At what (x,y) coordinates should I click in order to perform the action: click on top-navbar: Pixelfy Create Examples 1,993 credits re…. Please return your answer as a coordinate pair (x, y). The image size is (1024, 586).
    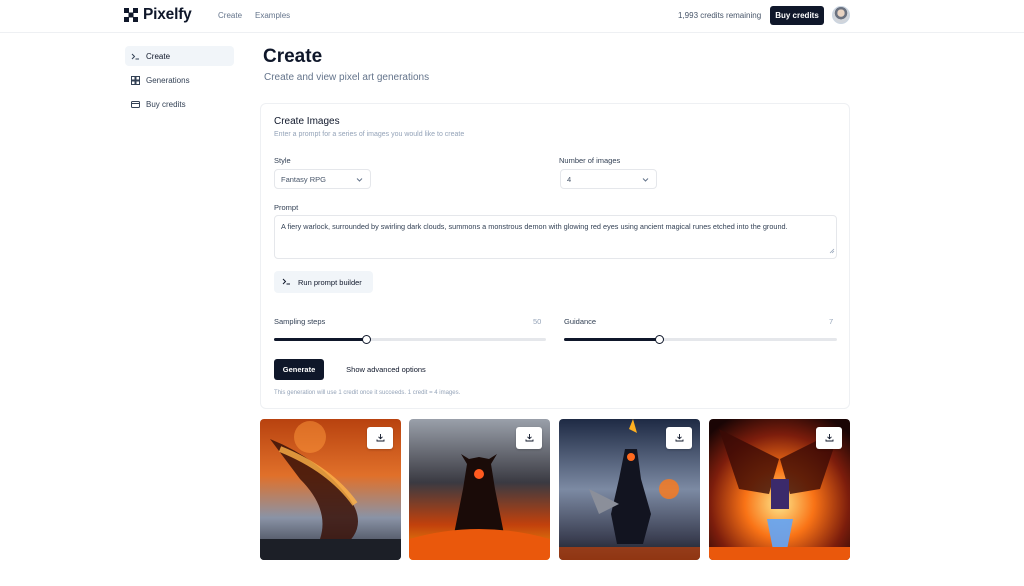
    Looking at the image, I should click on (512, 16).